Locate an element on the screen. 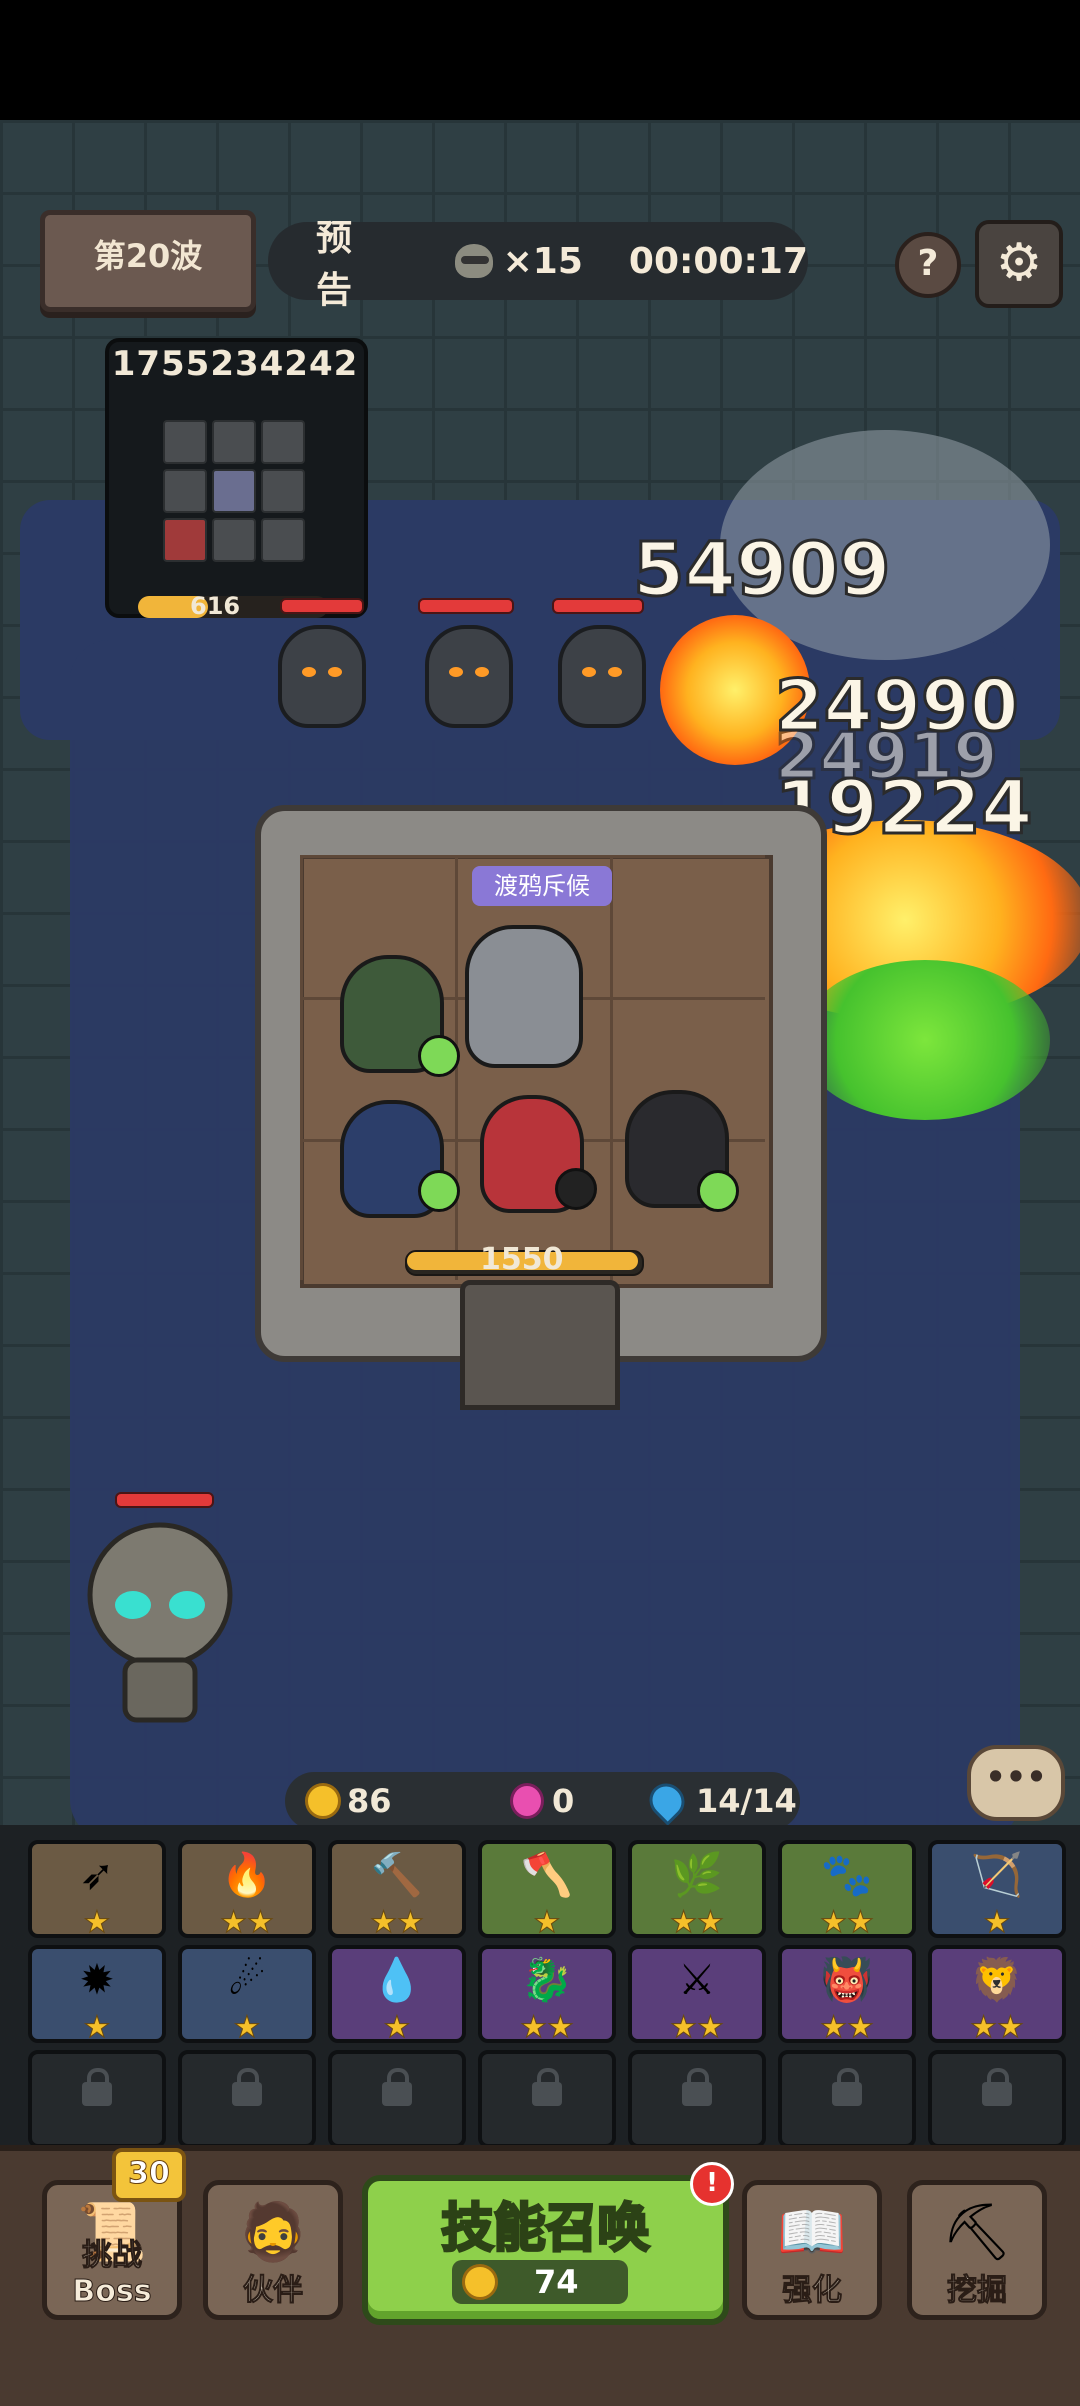 The width and height of the screenshot is (1080, 2406). gold-value: 86 is located at coordinates (369, 1801).